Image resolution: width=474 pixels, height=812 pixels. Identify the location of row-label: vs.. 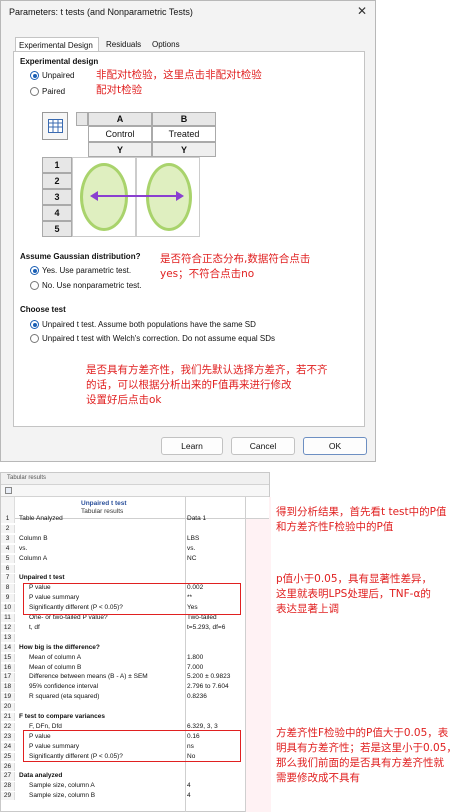
(23, 548).